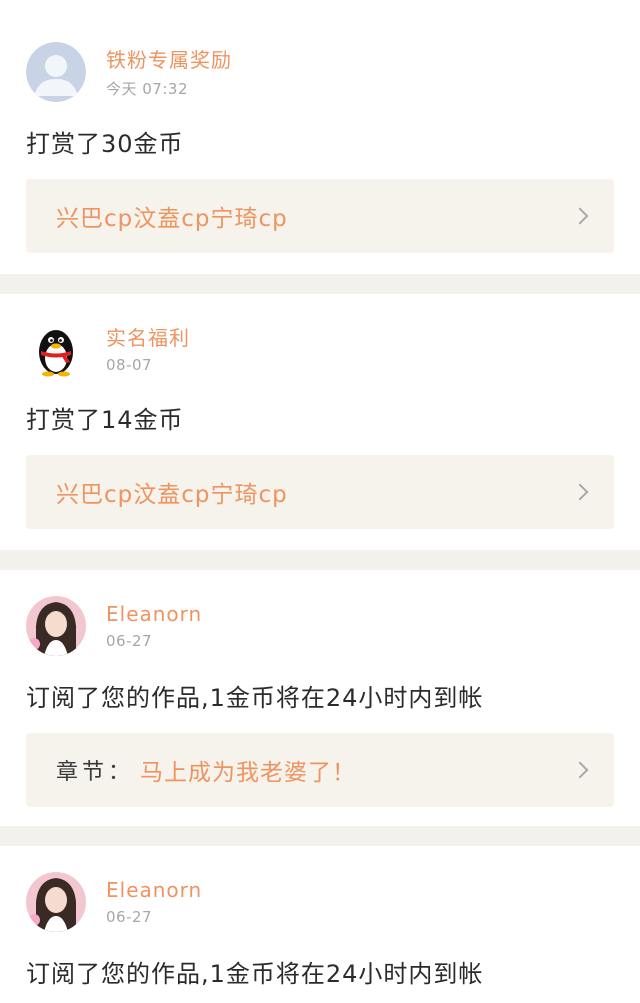  I want to click on chapter-title: 马上成为我老婆了！, so click(248, 773).